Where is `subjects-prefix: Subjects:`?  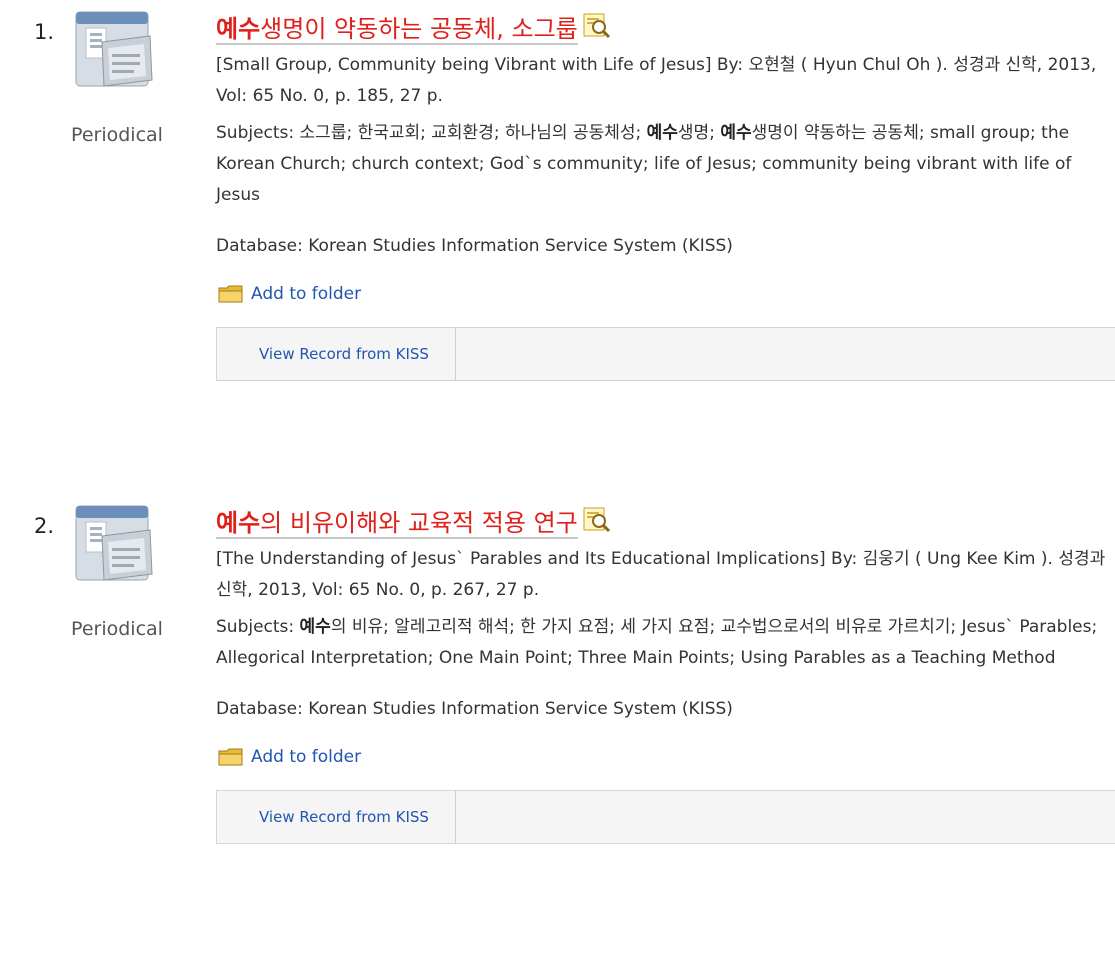 subjects-prefix: Subjects: is located at coordinates (258, 627).